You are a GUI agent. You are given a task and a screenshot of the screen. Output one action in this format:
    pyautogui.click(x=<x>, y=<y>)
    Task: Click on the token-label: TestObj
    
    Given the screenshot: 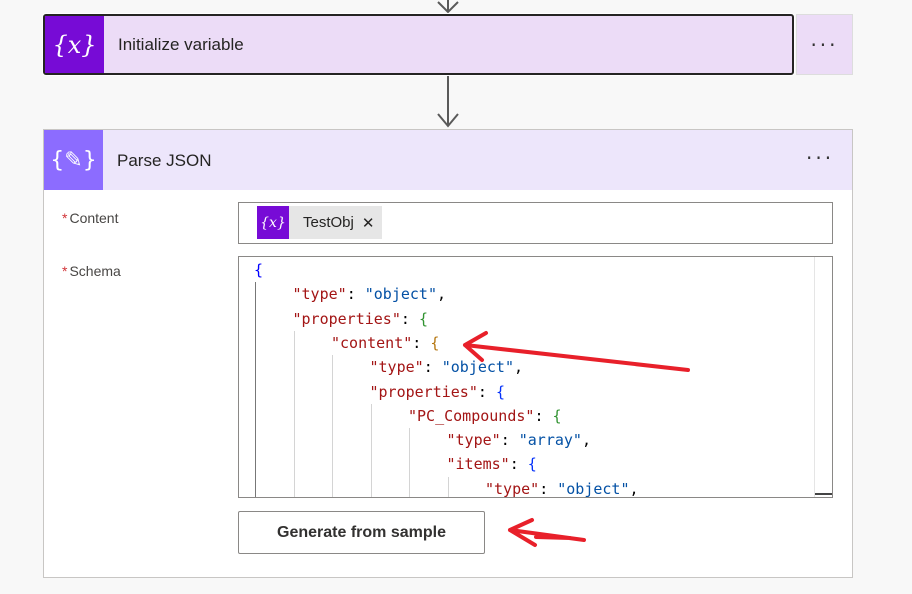 What is the action you would take?
    pyautogui.click(x=328, y=222)
    